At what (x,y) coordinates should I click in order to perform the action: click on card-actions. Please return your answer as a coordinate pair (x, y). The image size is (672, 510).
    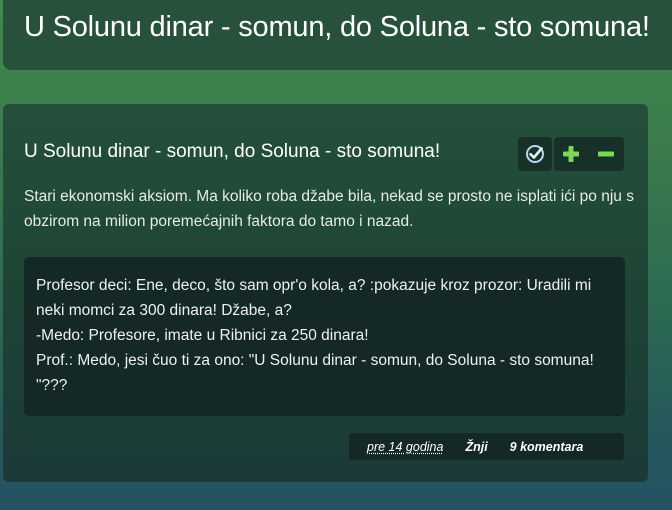
    Looking at the image, I should click on (571, 154).